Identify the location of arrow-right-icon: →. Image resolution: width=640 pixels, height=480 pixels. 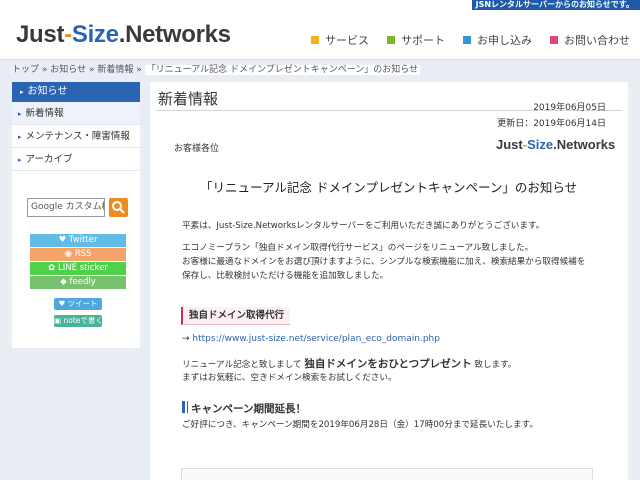
(187, 339).